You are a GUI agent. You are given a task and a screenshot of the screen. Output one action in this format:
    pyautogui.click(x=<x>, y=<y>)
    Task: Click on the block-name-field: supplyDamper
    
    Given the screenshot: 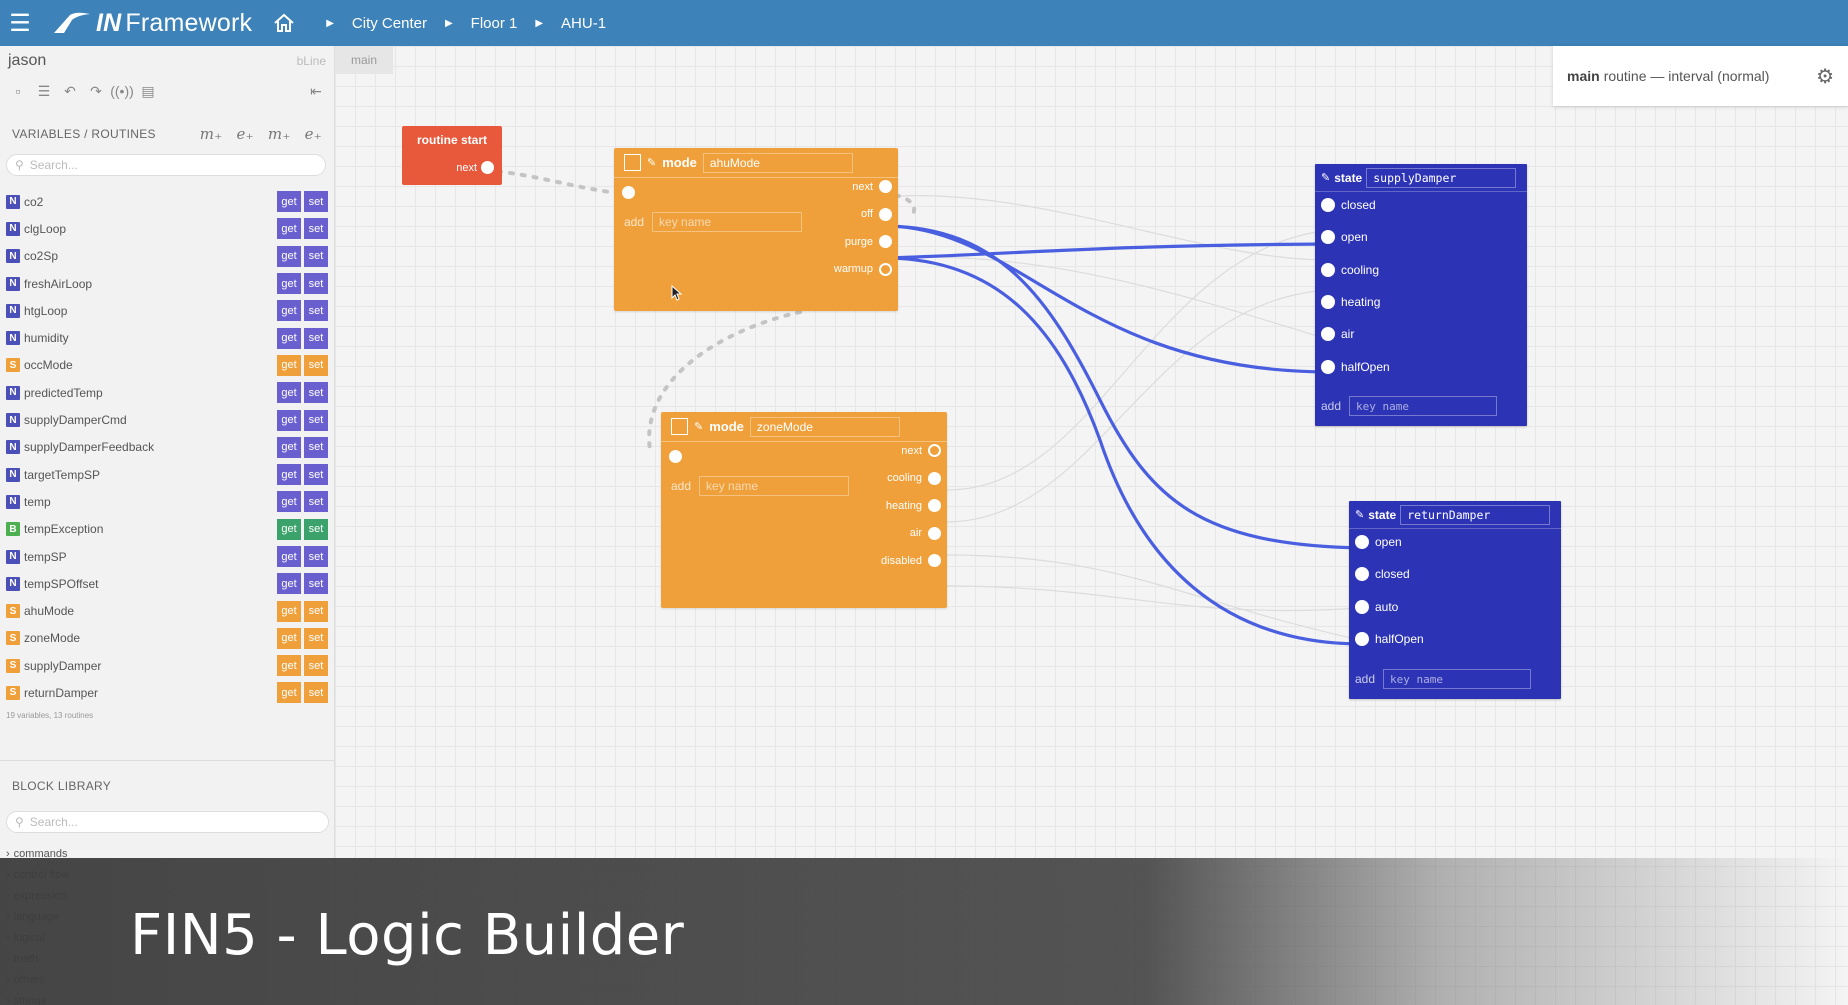 What is the action you would take?
    pyautogui.click(x=1441, y=177)
    